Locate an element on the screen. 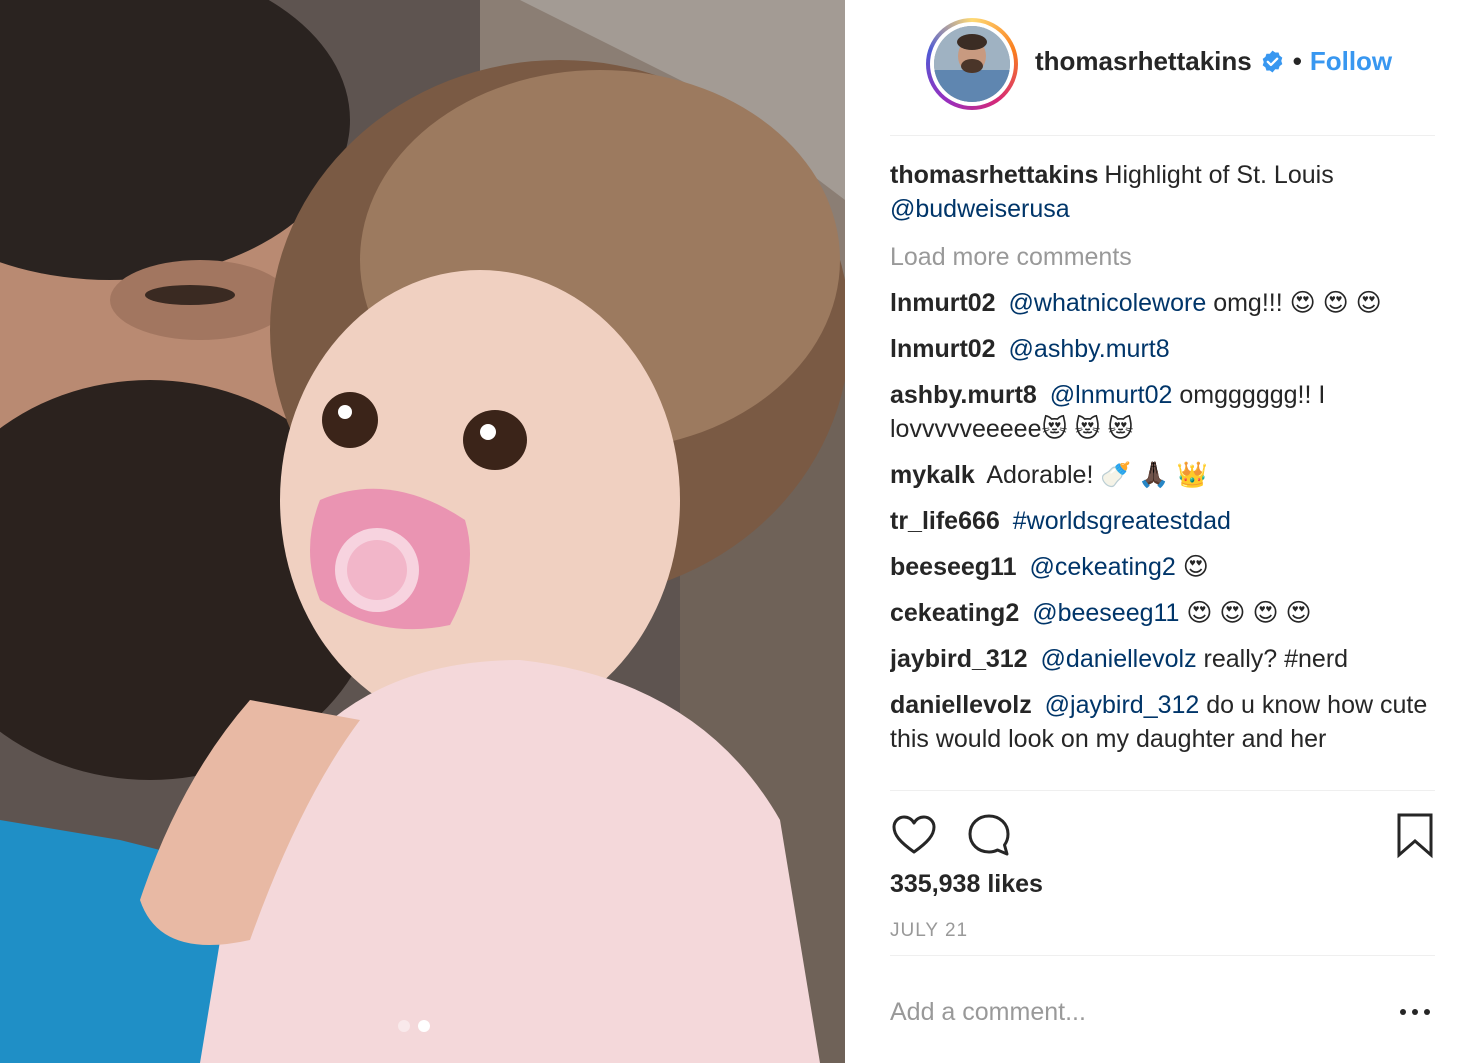 The image size is (1480, 1063). caption-mention: @budweiserusa is located at coordinates (980, 209).